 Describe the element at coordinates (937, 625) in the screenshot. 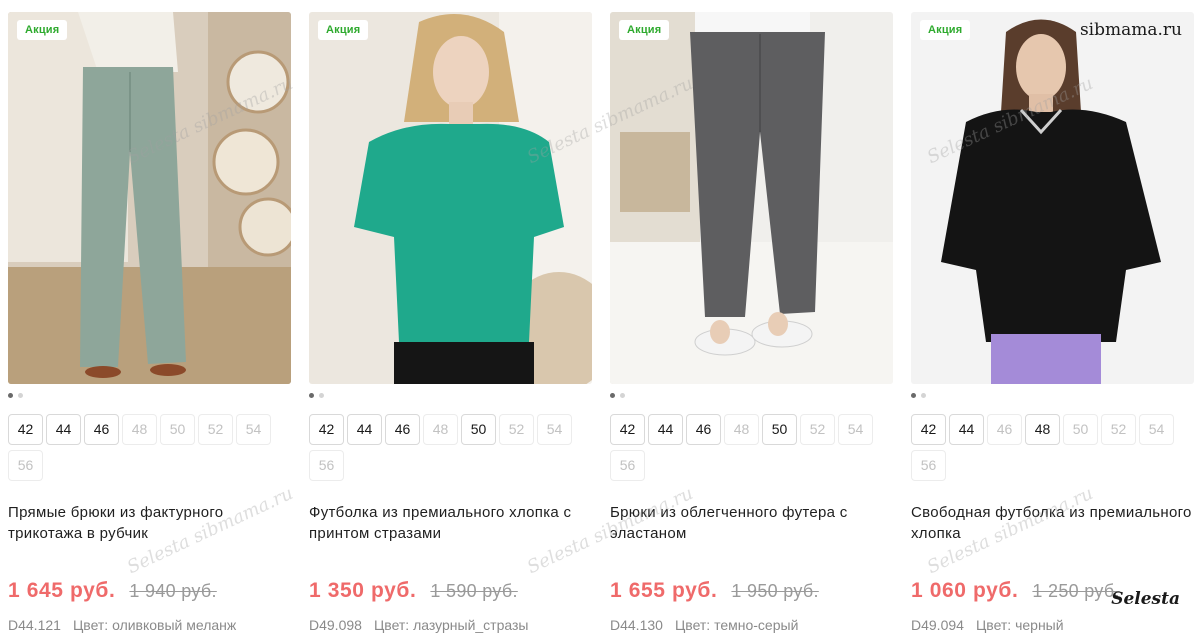

I see `product-sku: D49.094` at that location.